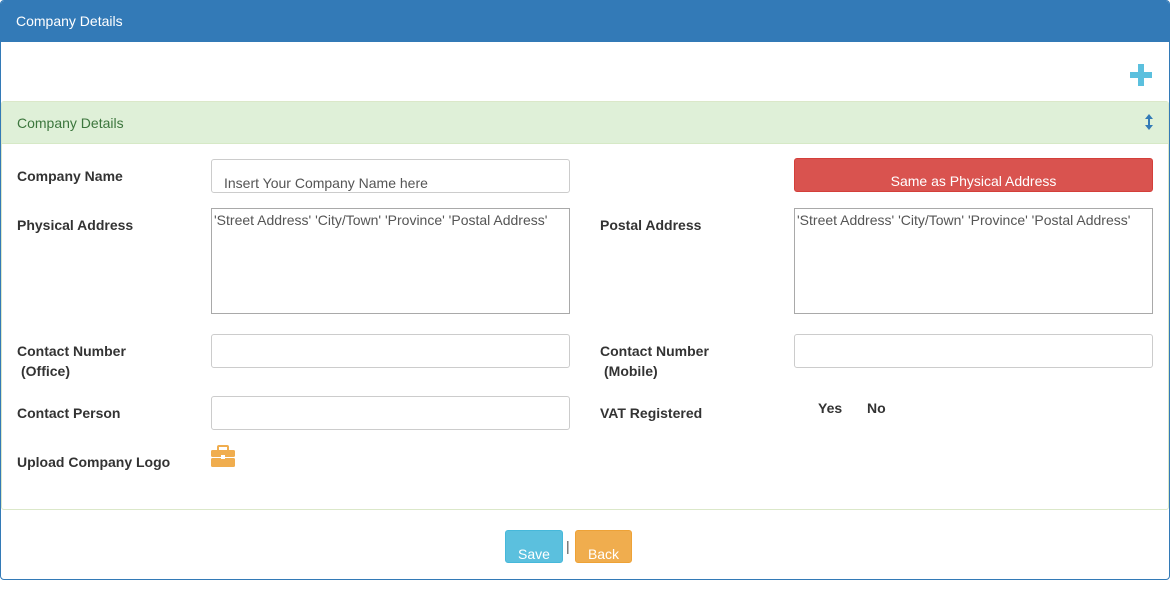  I want to click on contact-office-label-line2: (Office), so click(45, 371).